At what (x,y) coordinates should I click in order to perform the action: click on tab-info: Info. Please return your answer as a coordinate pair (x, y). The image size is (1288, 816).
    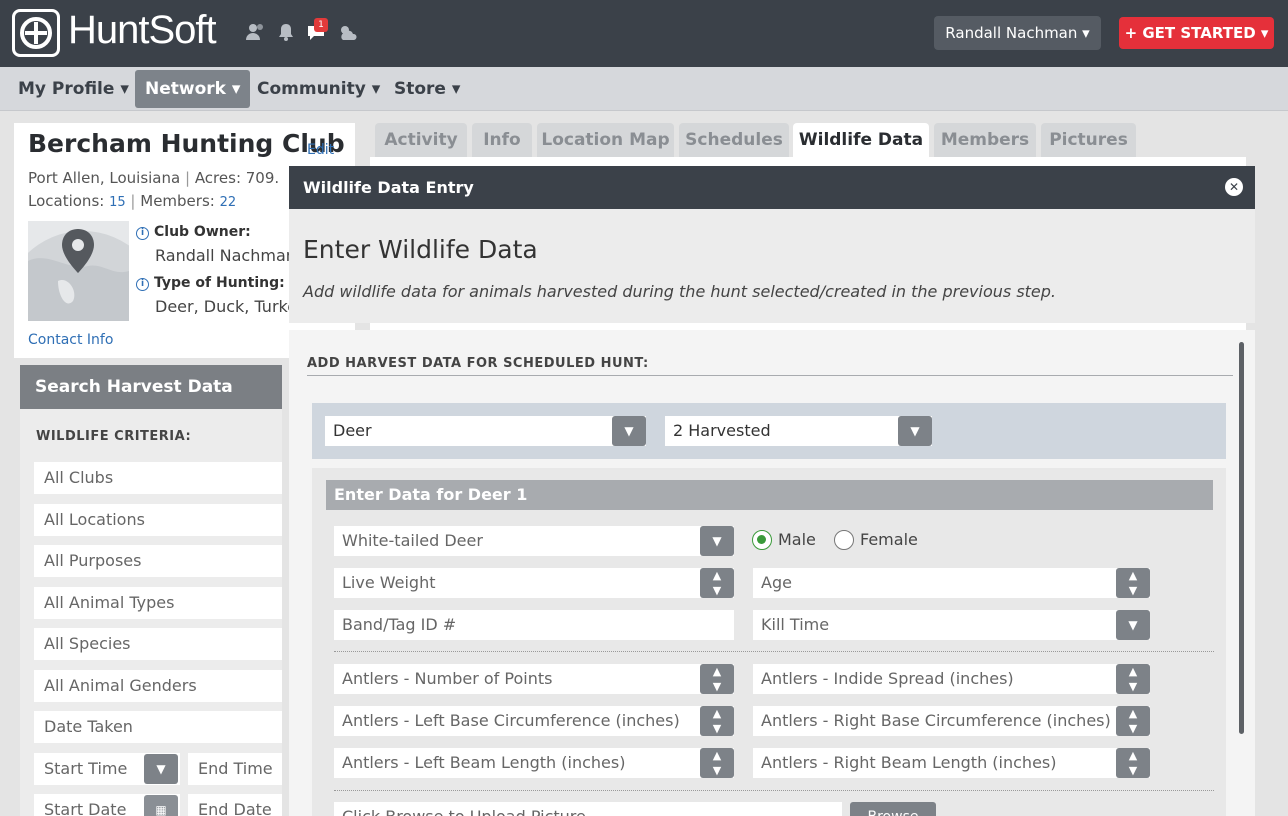
    Looking at the image, I should click on (502, 140).